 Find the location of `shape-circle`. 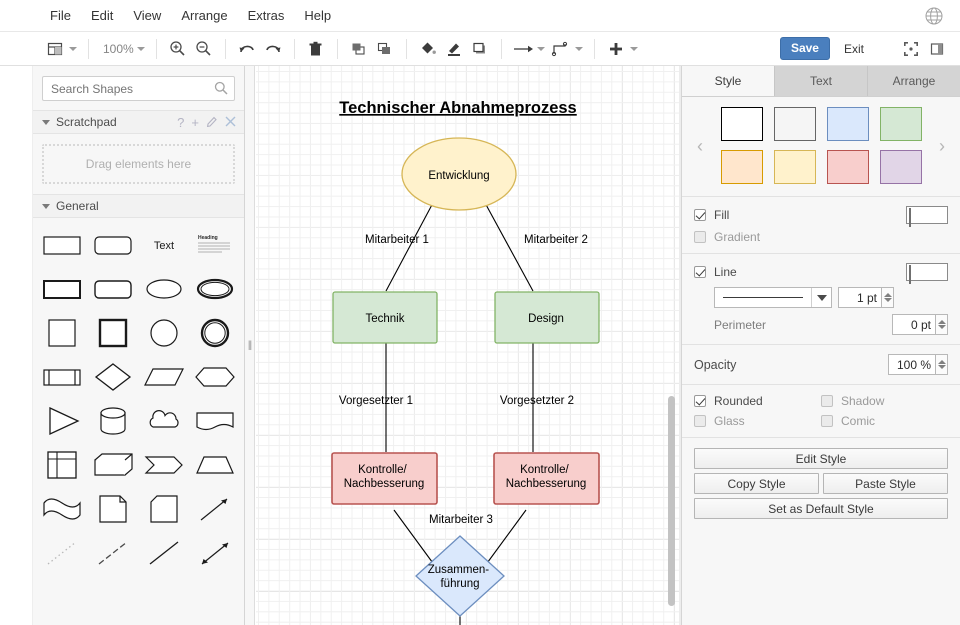

shape-circle is located at coordinates (164, 333).